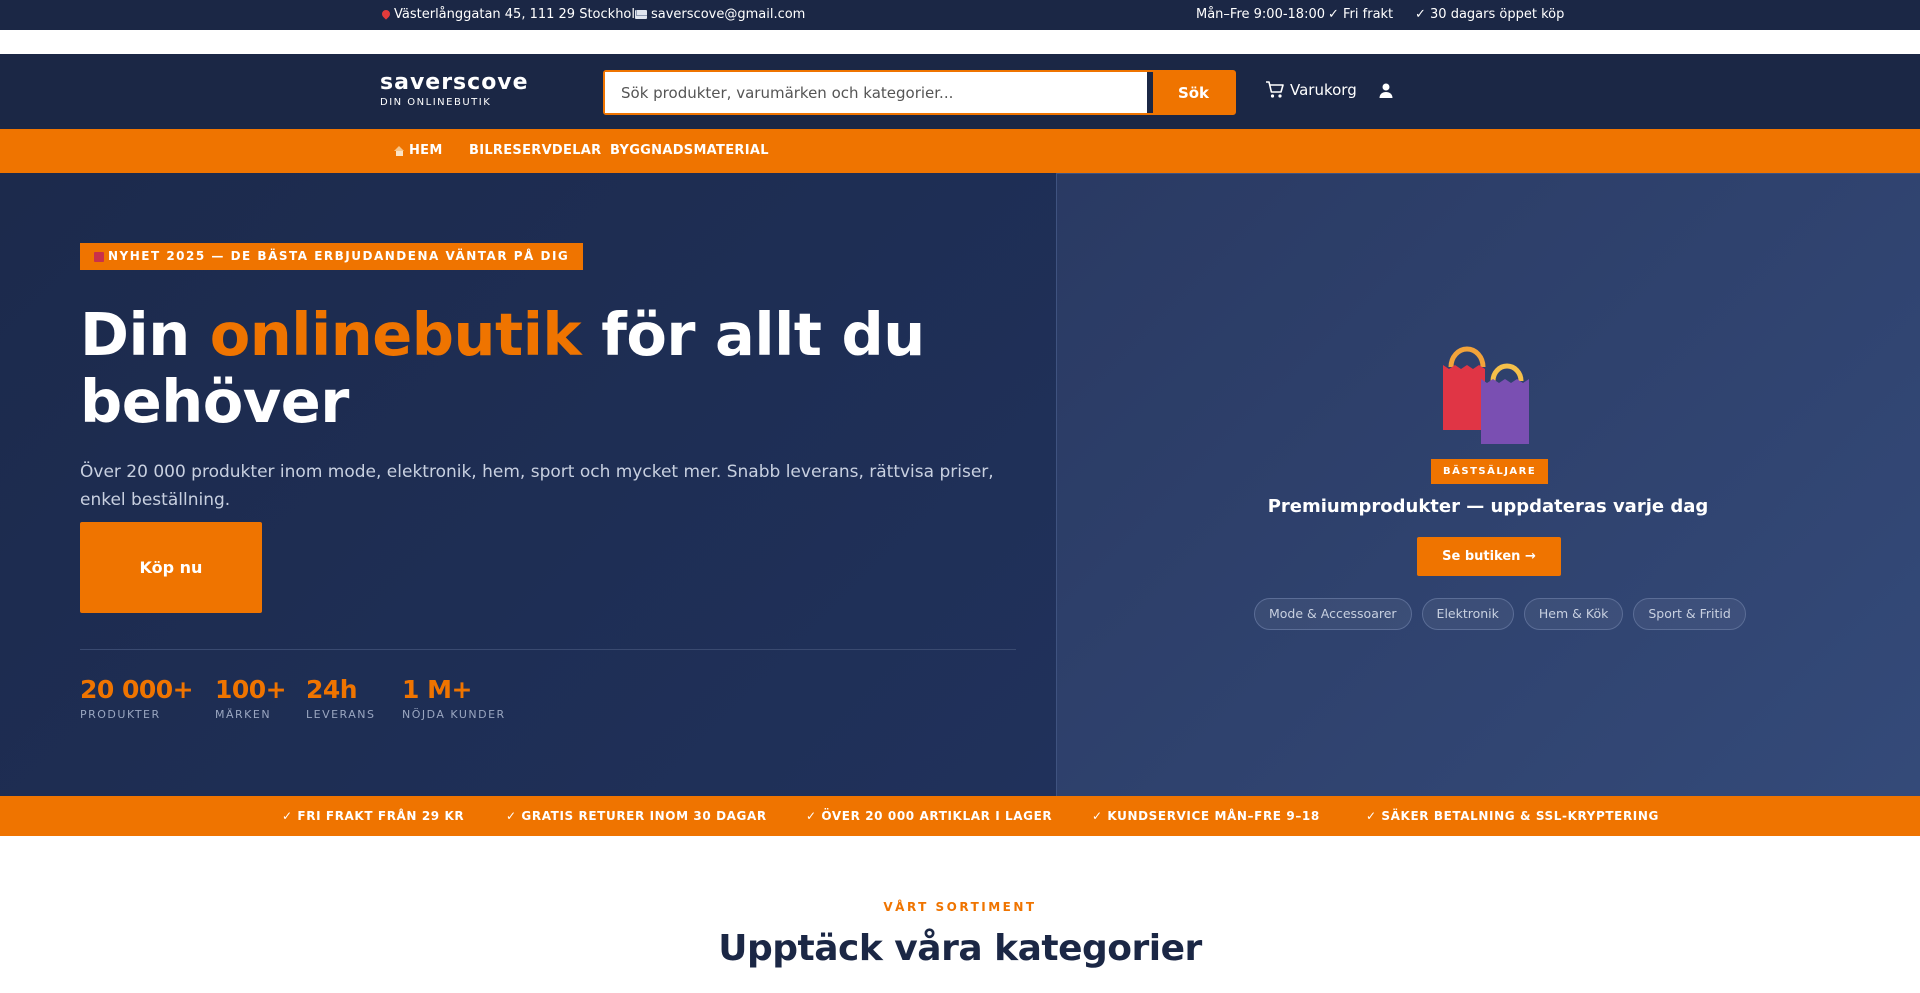 This screenshot has width=1920, height=993. Describe the element at coordinates (243, 714) in the screenshot. I see `stat-label: MÄRKEN` at that location.